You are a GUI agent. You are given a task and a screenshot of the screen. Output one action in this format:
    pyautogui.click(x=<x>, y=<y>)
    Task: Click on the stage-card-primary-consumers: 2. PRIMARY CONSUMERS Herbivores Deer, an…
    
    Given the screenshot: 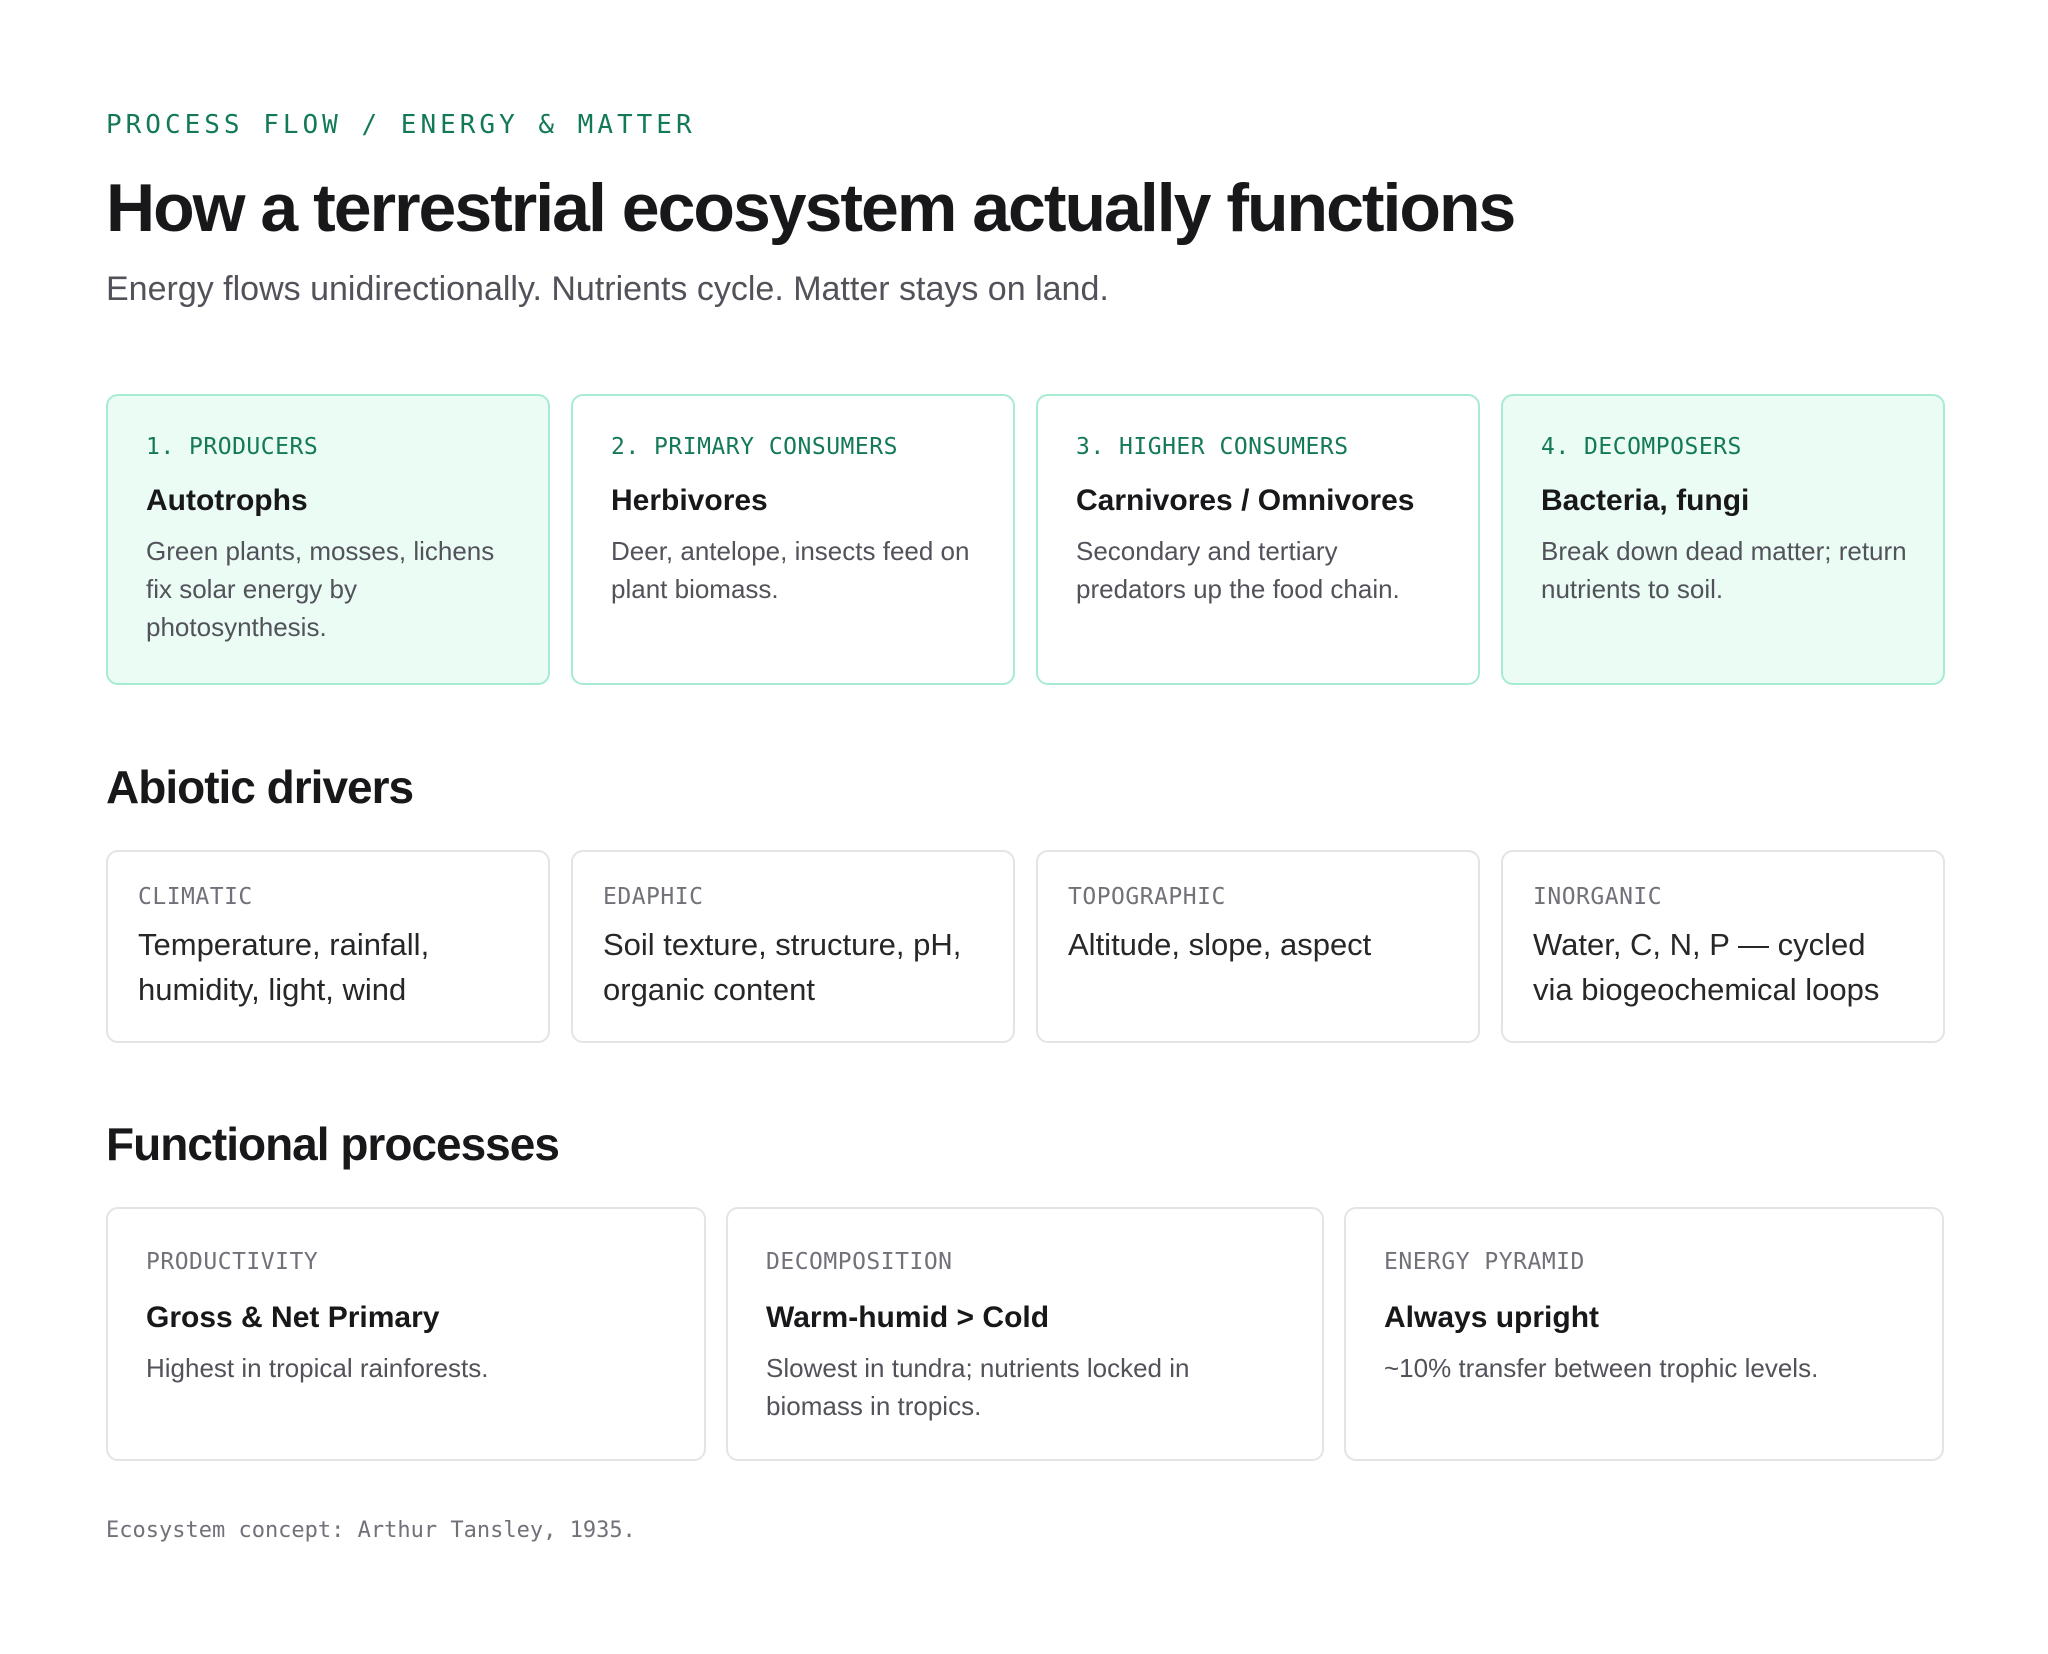 What is the action you would take?
    pyautogui.click(x=793, y=539)
    